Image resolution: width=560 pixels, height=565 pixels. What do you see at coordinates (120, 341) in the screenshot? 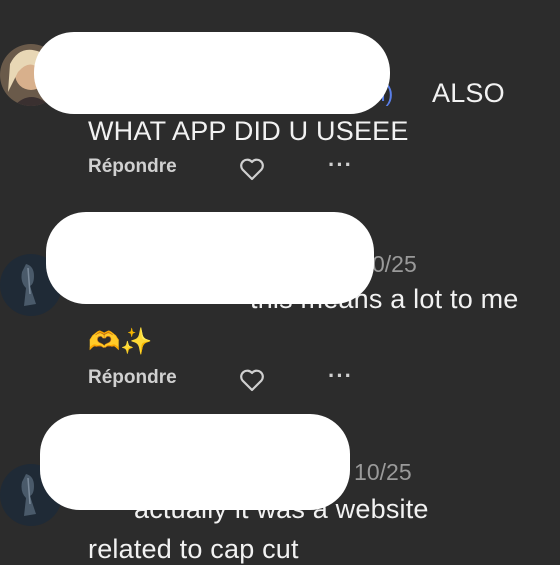
I see `emoji-reaction-text: 🫶✨` at bounding box center [120, 341].